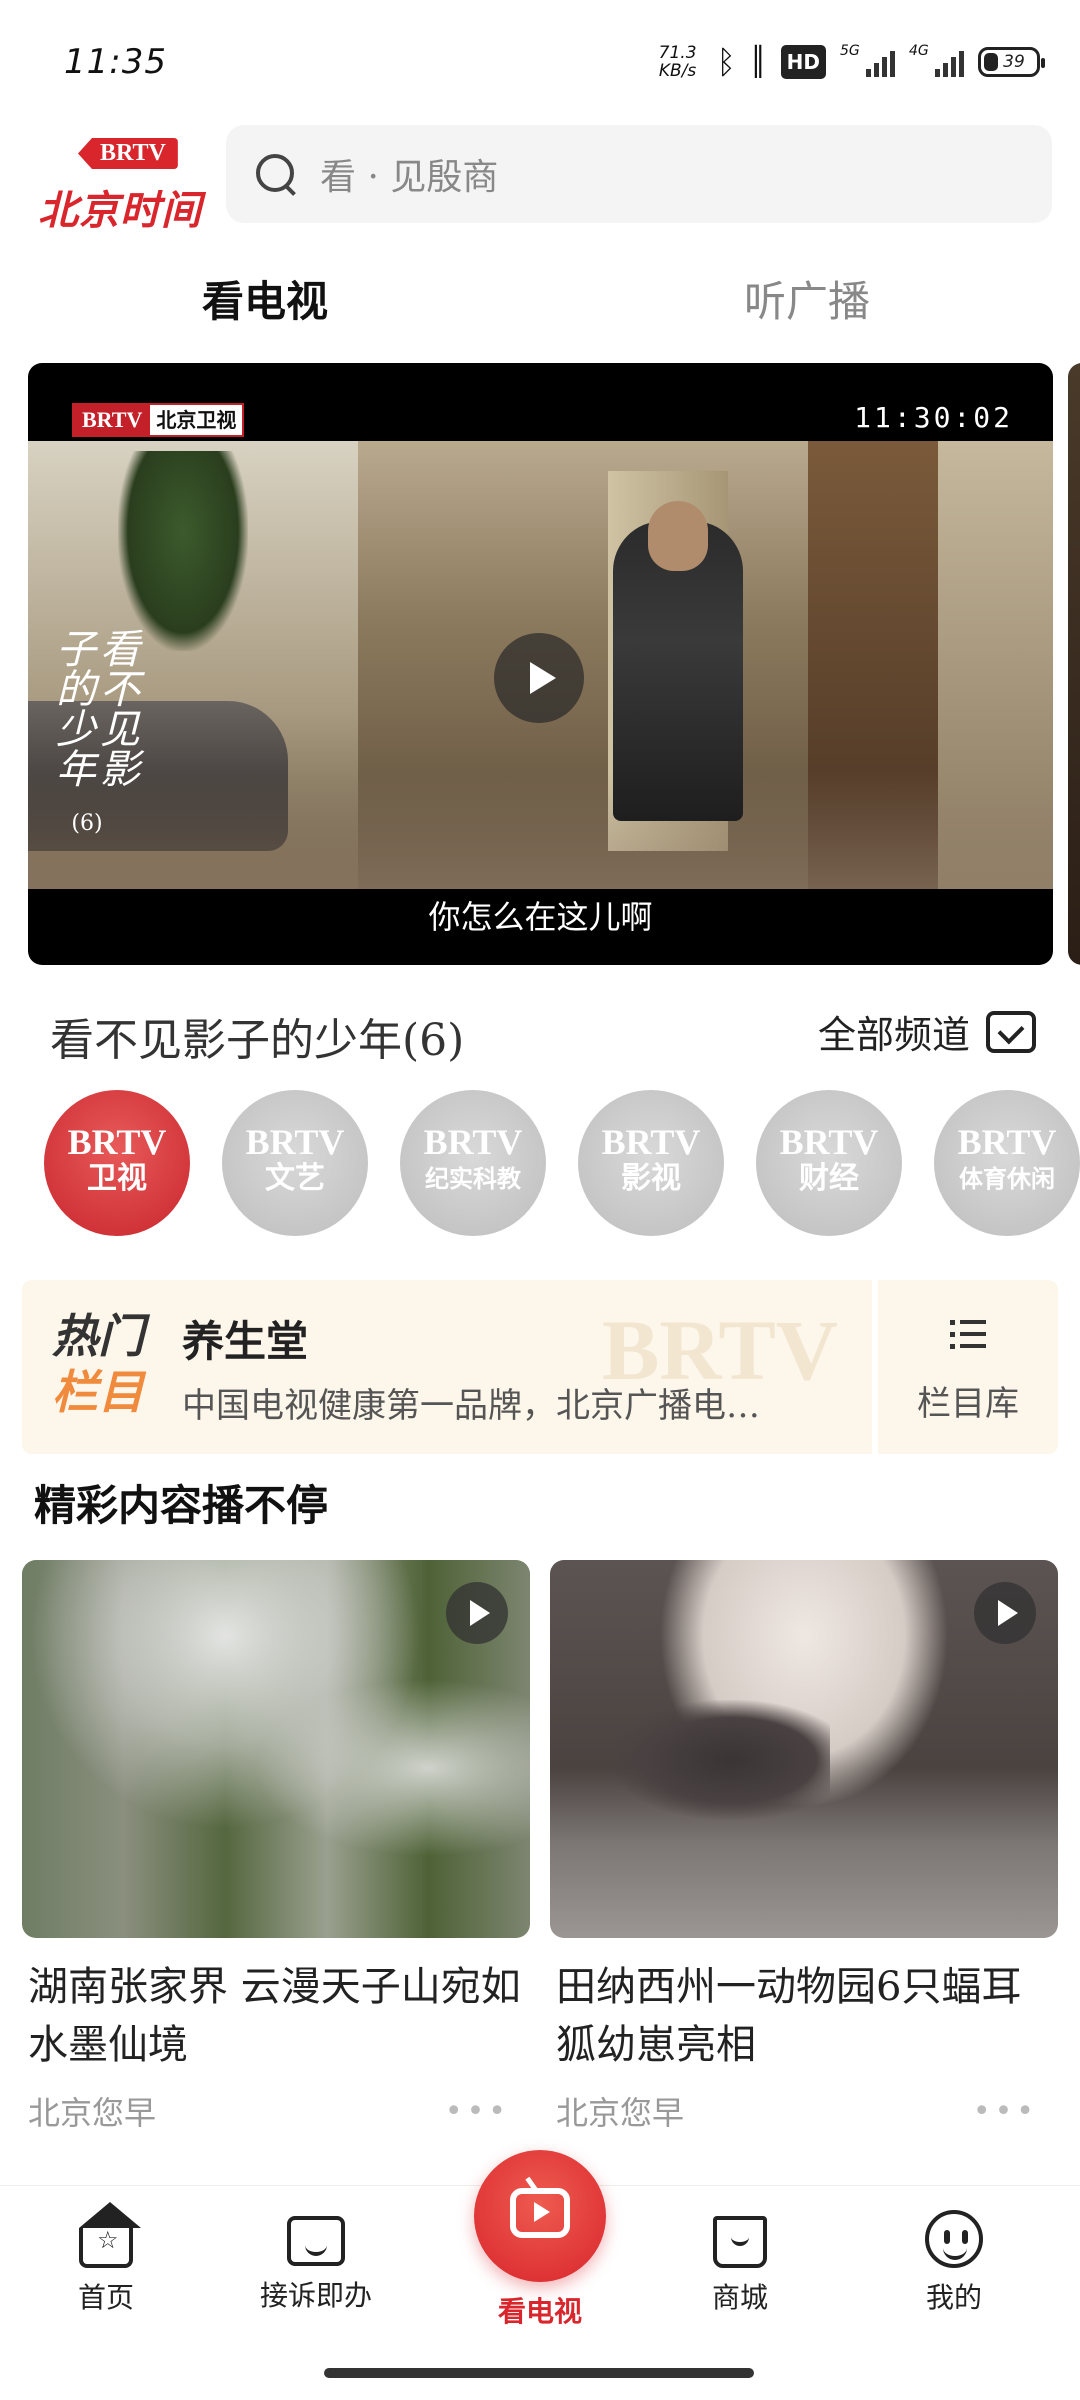 Image resolution: width=1080 pixels, height=2400 pixels. Describe the element at coordinates (807, 298) in the screenshot. I see `tab-listen-radio: 听广播` at that location.